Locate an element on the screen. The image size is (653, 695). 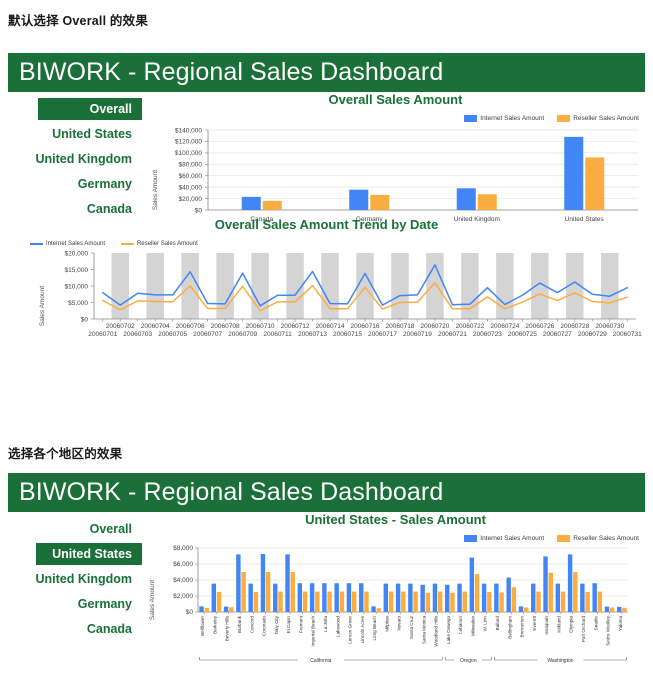
svg-text: 20060724 is located at coordinates (504, 326).